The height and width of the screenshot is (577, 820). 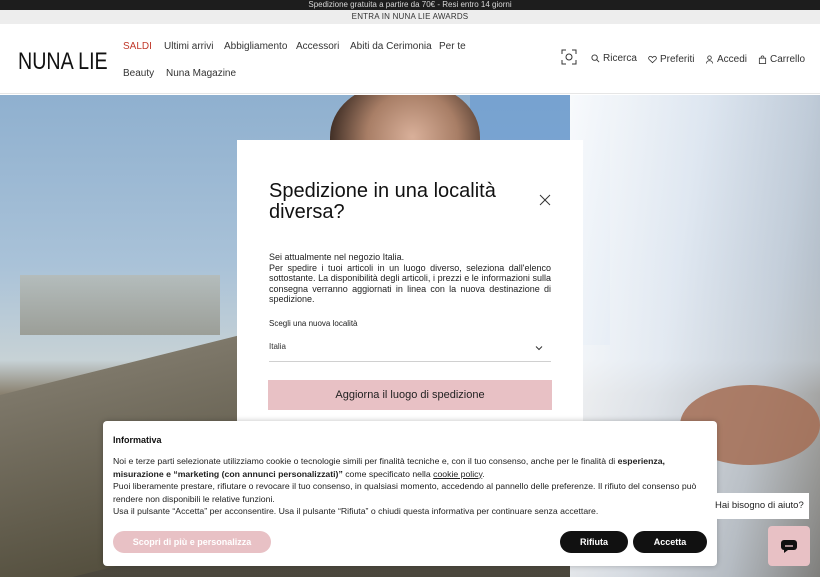 I want to click on chevron-down-icon, so click(x=539, y=348).